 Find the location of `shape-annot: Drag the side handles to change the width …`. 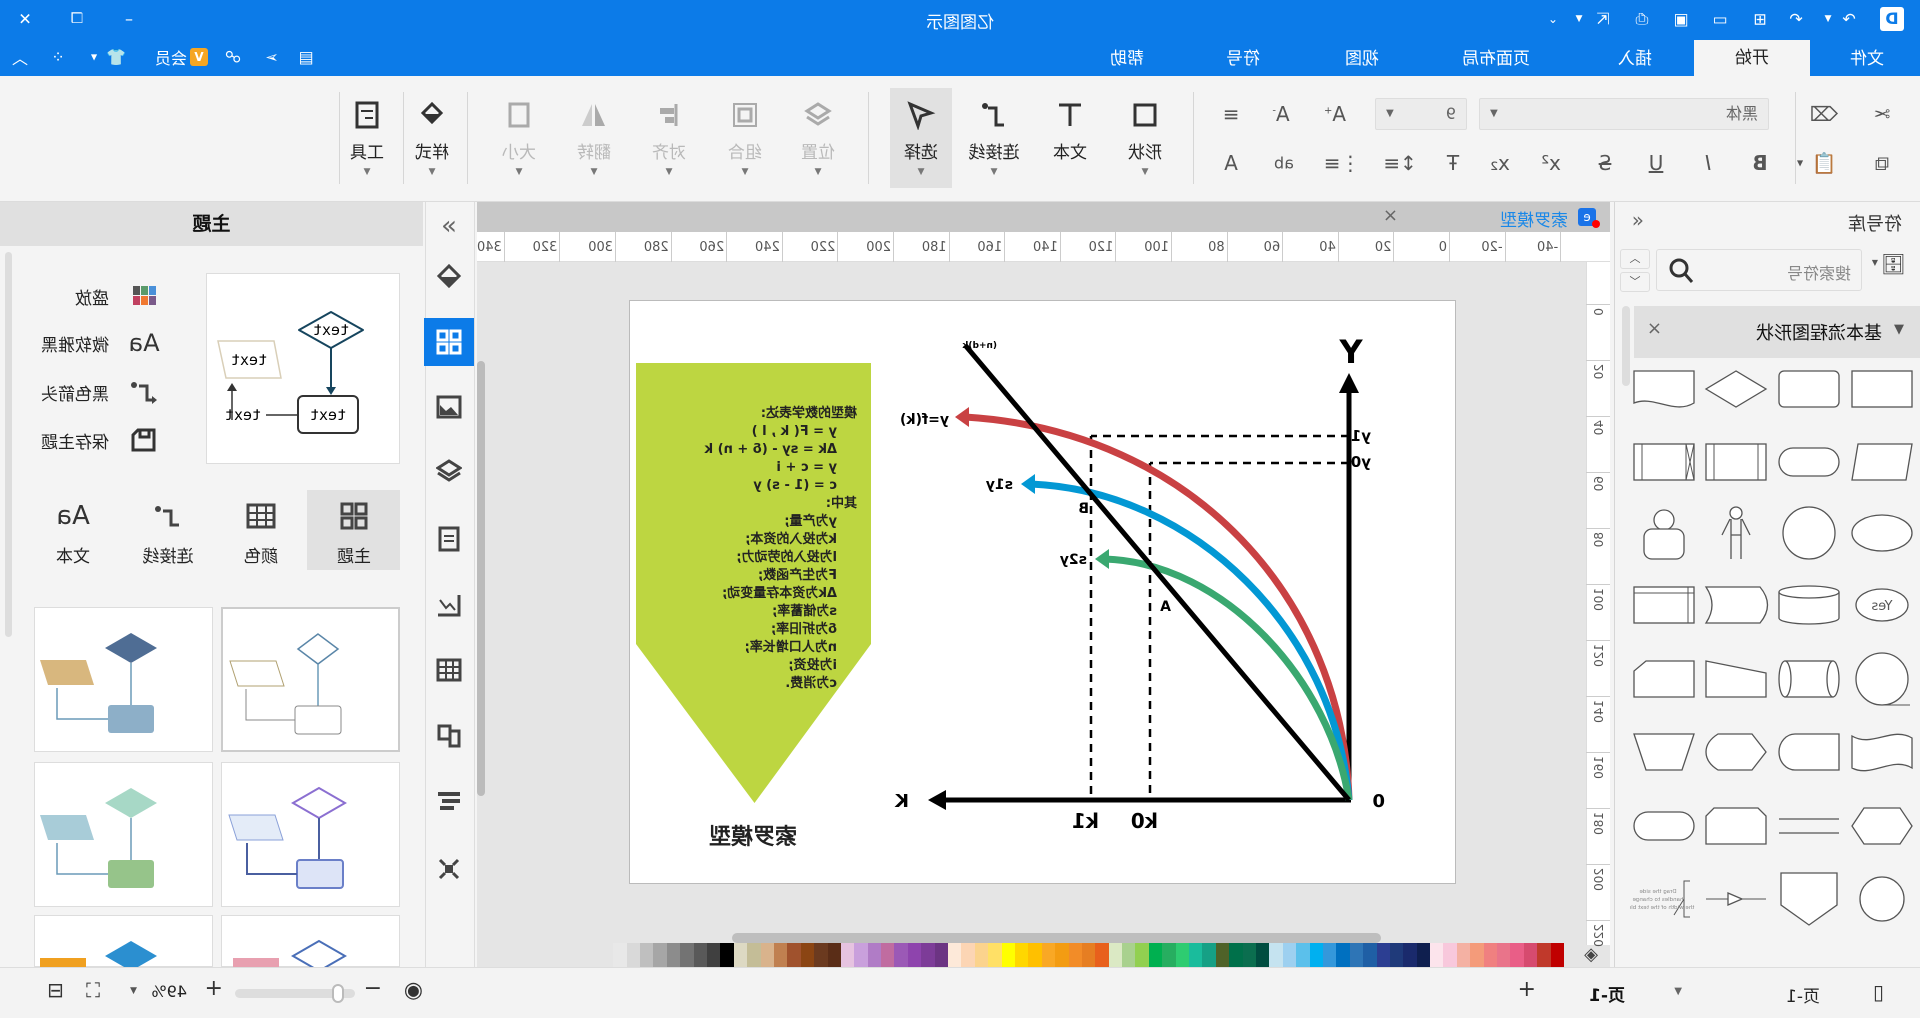

shape-annot: Drag the side handles to change the width … is located at coordinates (1662, 899).